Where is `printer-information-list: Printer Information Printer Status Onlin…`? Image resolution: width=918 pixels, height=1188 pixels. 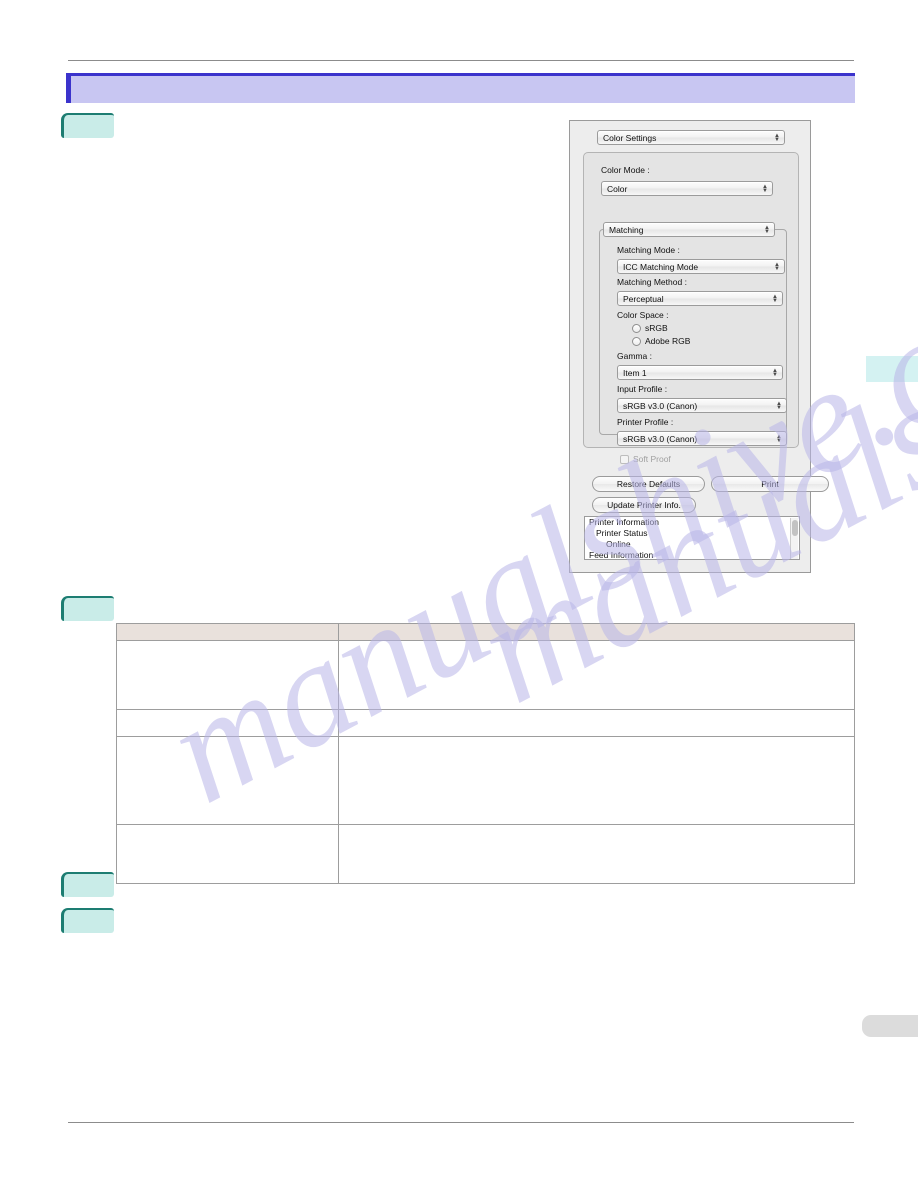 printer-information-list: Printer Information Printer Status Onlin… is located at coordinates (692, 538).